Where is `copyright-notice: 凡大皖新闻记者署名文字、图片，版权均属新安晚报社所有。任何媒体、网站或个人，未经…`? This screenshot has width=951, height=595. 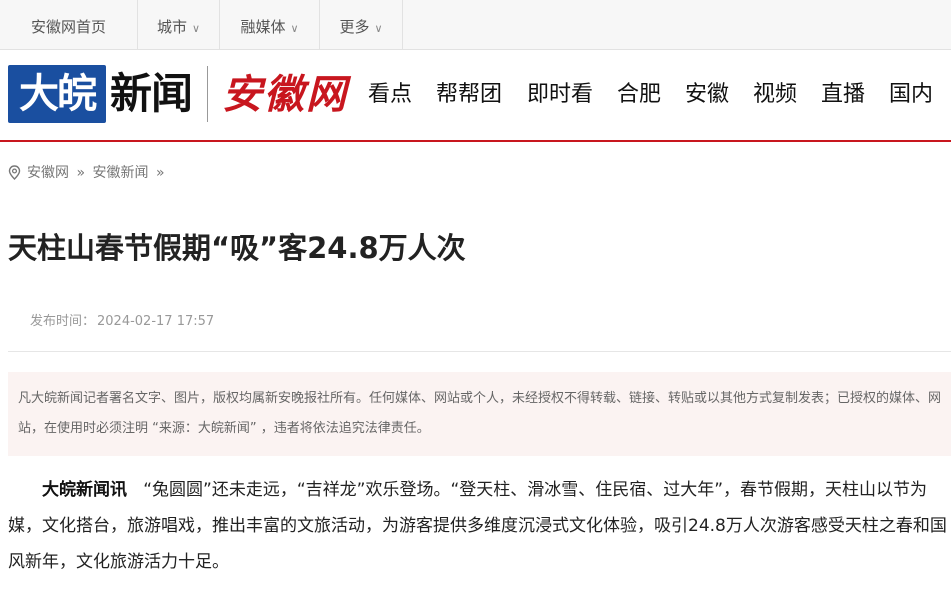
copyright-notice: 凡大皖新闻记者署名文字、图片，版权均属新安晚报社所有。任何媒体、网站或个人，未经… is located at coordinates (479, 414).